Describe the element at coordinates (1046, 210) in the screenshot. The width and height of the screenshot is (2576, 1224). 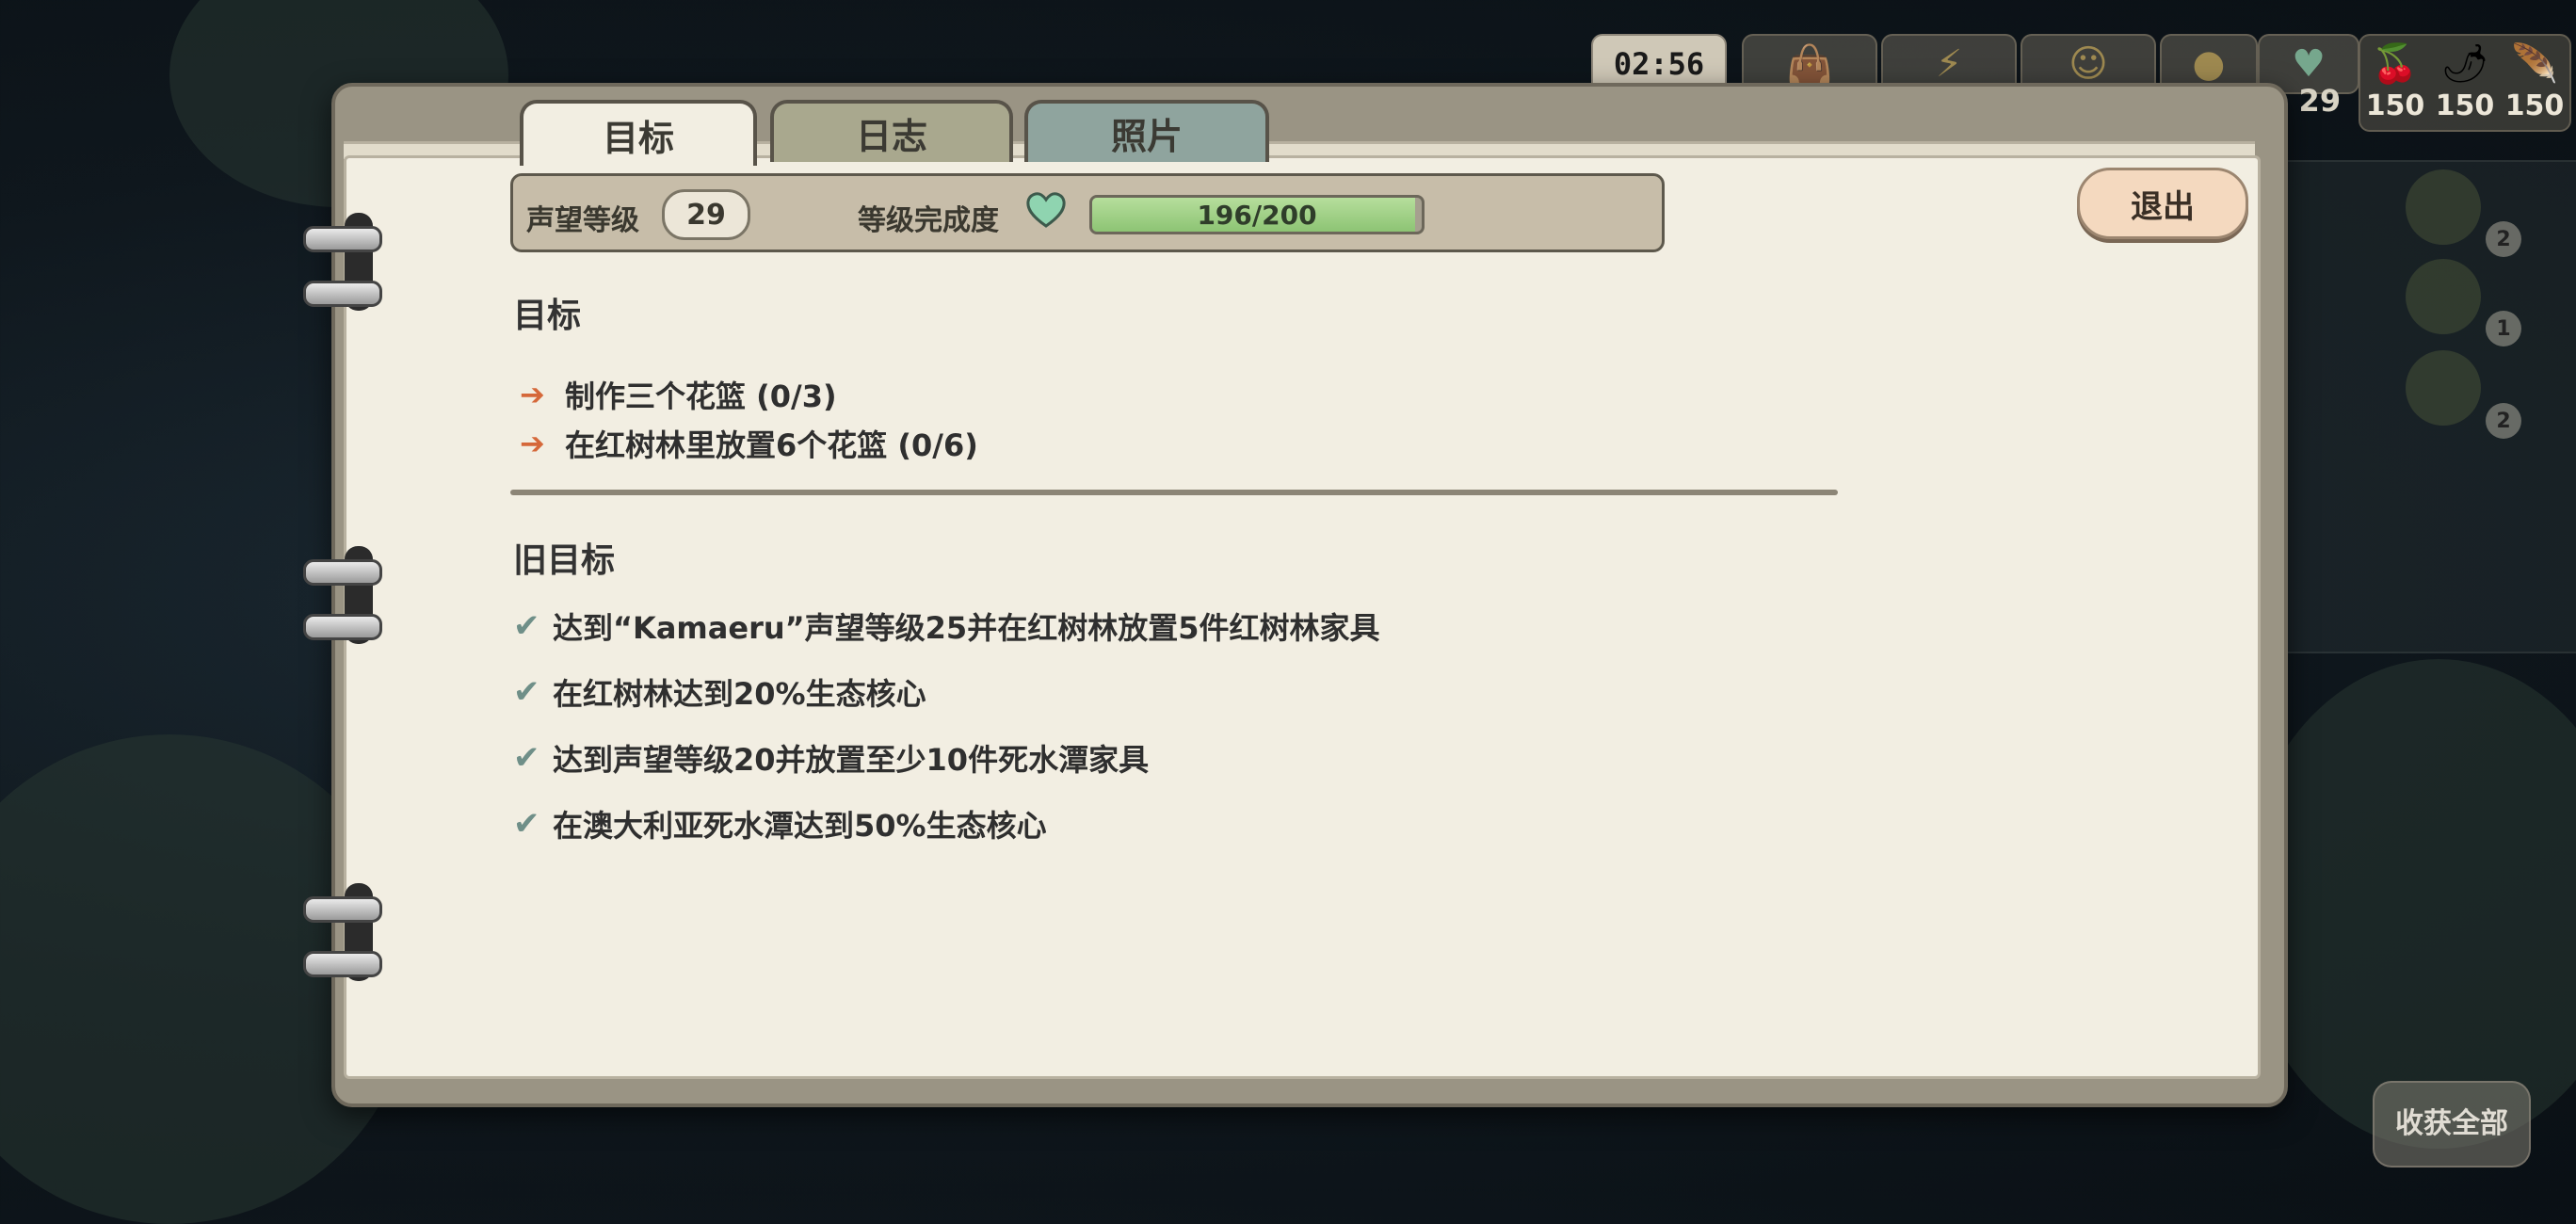
I see `heart-icon` at that location.